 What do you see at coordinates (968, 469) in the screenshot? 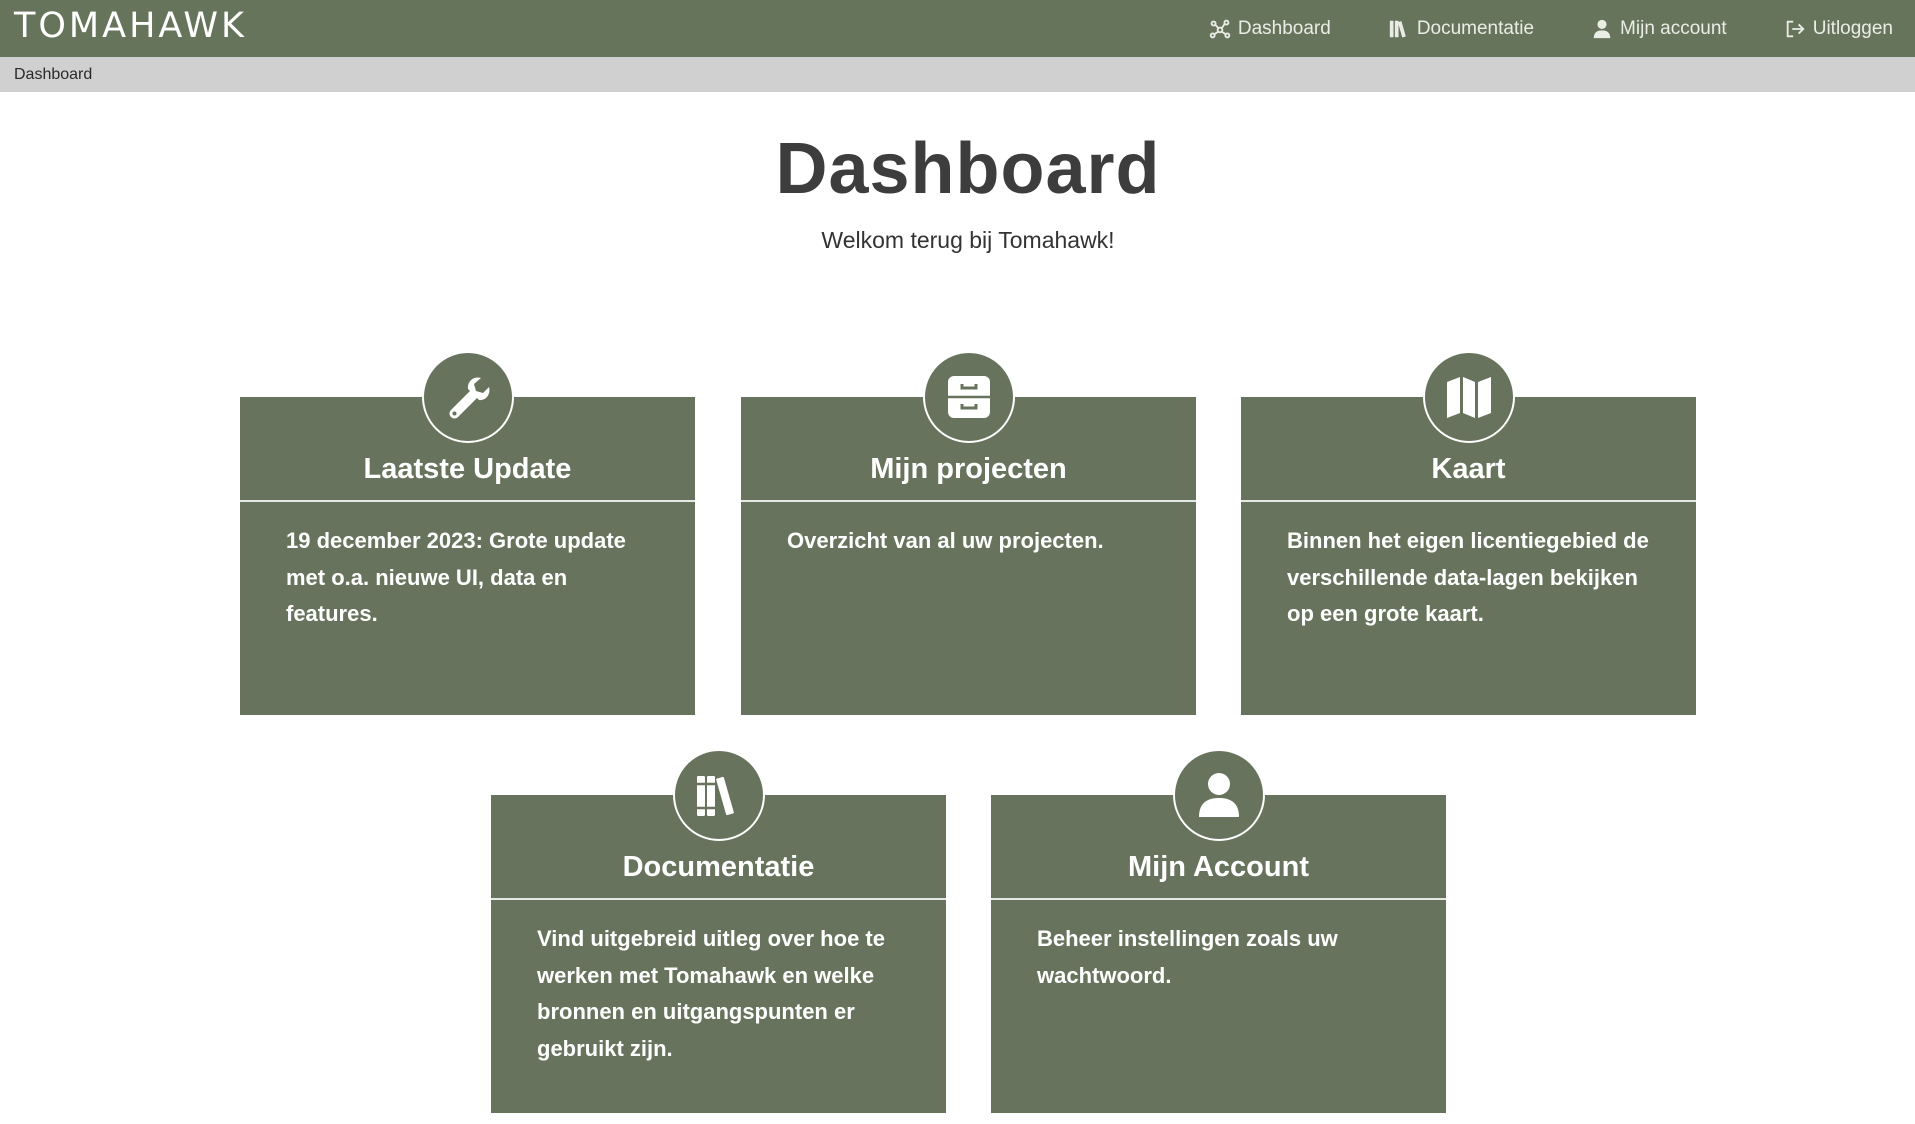
I see `card-title: Mijn projecten` at bounding box center [968, 469].